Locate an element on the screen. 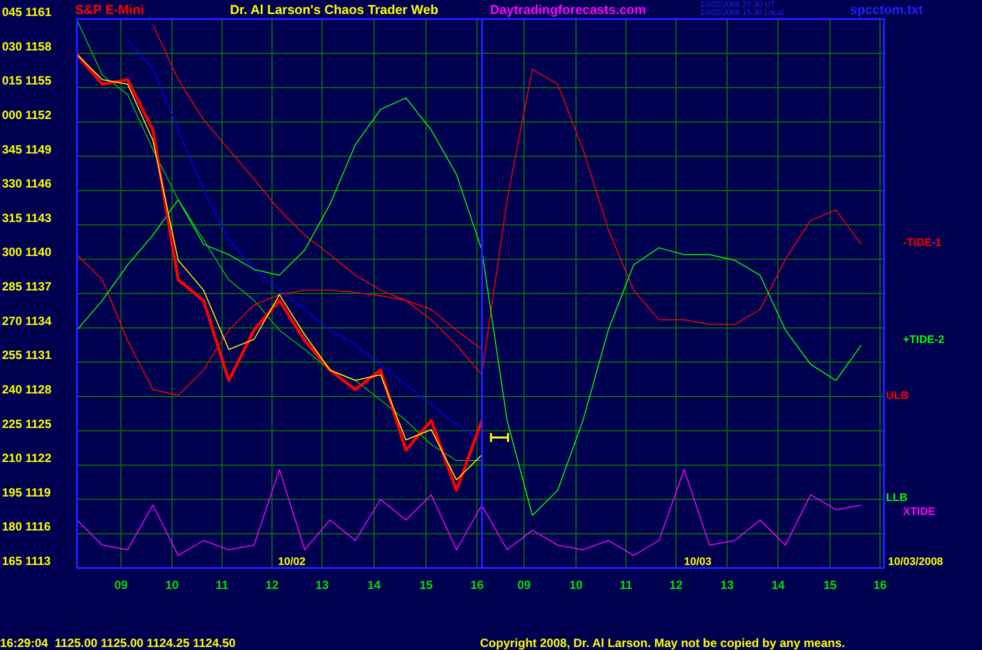  line-label: LLB is located at coordinates (897, 498).